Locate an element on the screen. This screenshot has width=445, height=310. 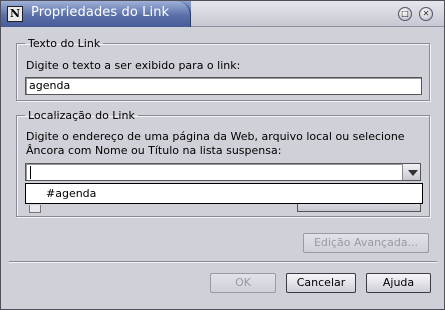
ok-button: OK is located at coordinates (243, 283).